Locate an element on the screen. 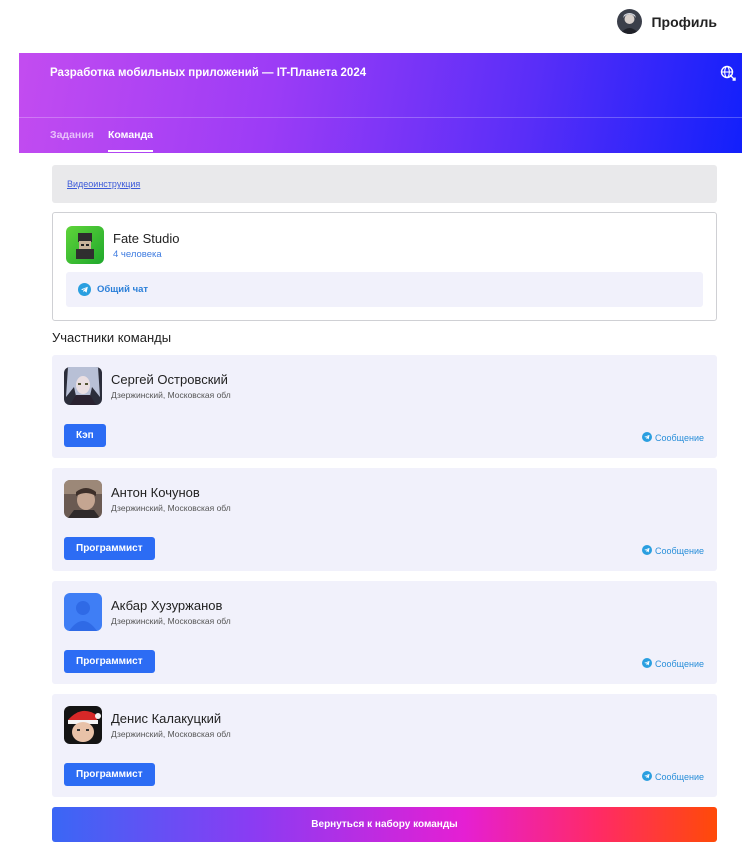  banner-divider is located at coordinates (380, 117).